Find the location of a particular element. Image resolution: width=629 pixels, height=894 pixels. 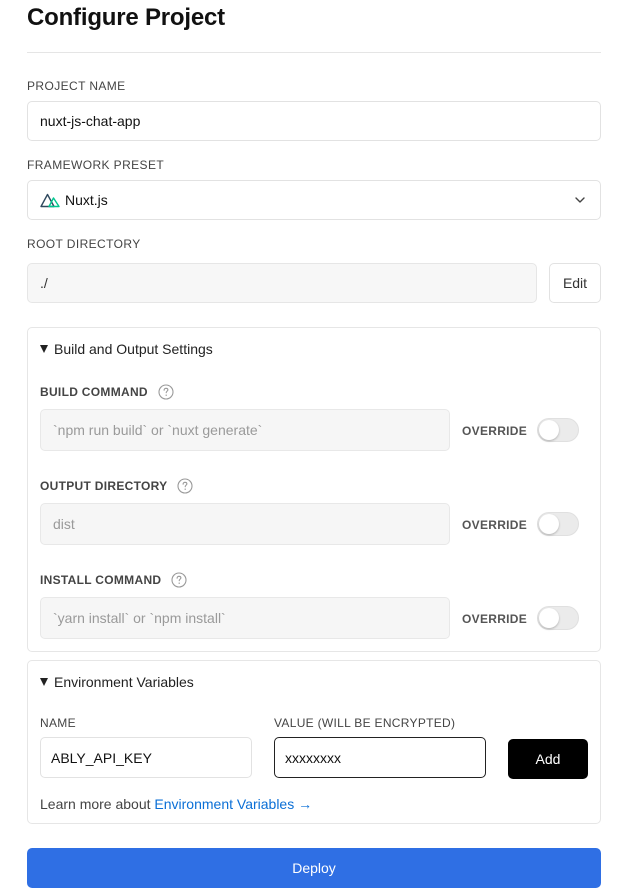

env-vars-docs-link: Environment Variables → is located at coordinates (233, 804).